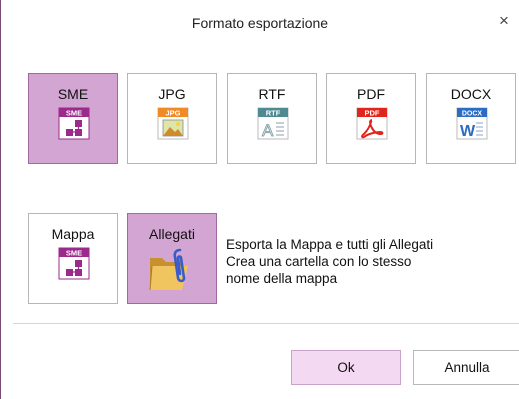 Image resolution: width=519 pixels, height=399 pixels. Describe the element at coordinates (172, 113) in the screenshot. I see `jpg-badge-text: JPG` at that location.